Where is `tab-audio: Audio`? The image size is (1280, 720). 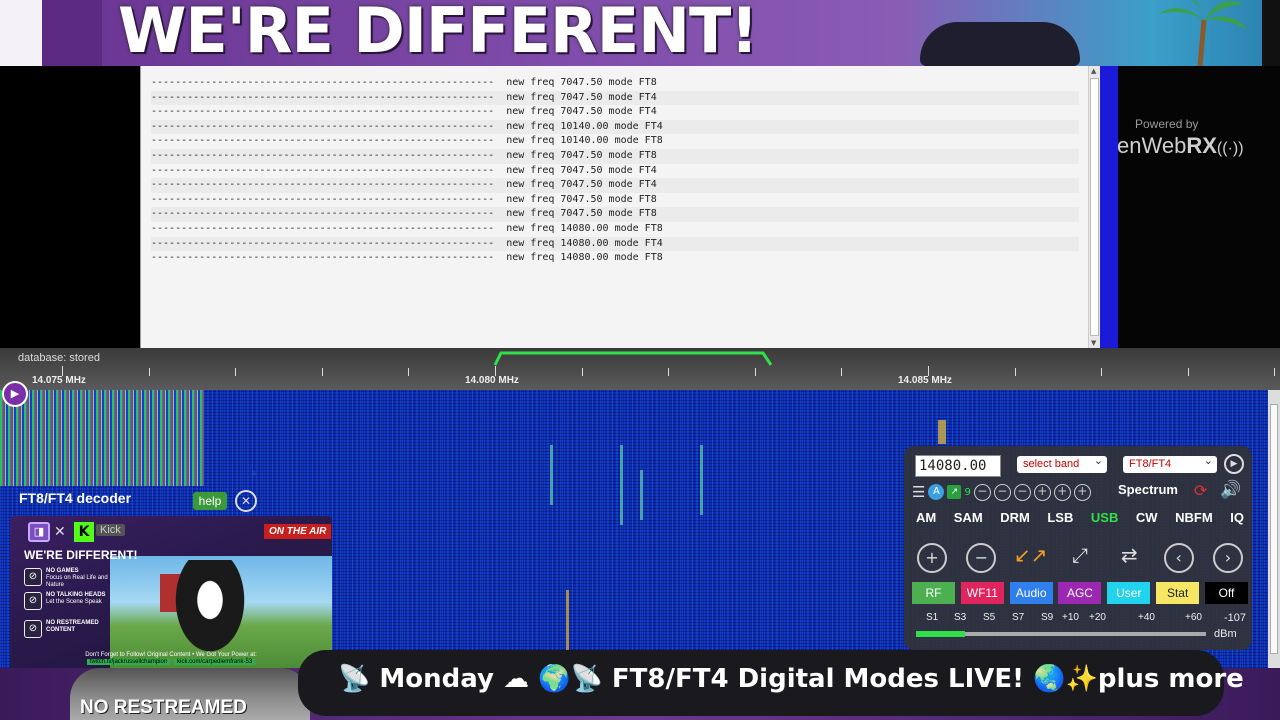
tab-audio: Audio is located at coordinates (1031, 593).